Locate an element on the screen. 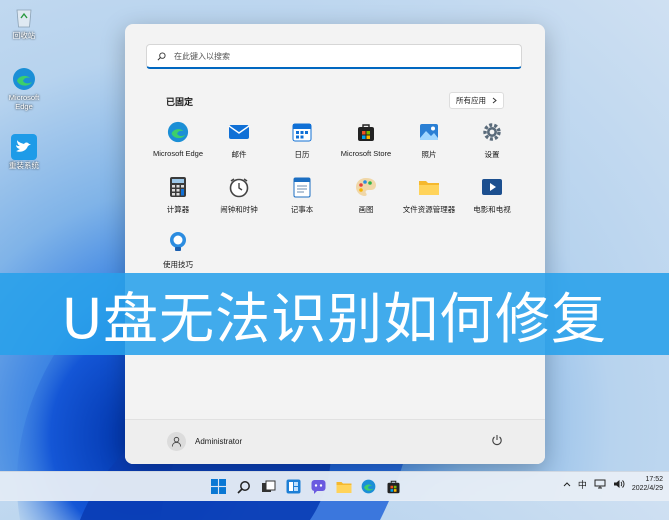 This screenshot has height=520, width=669. calculator-icon is located at coordinates (178, 187).